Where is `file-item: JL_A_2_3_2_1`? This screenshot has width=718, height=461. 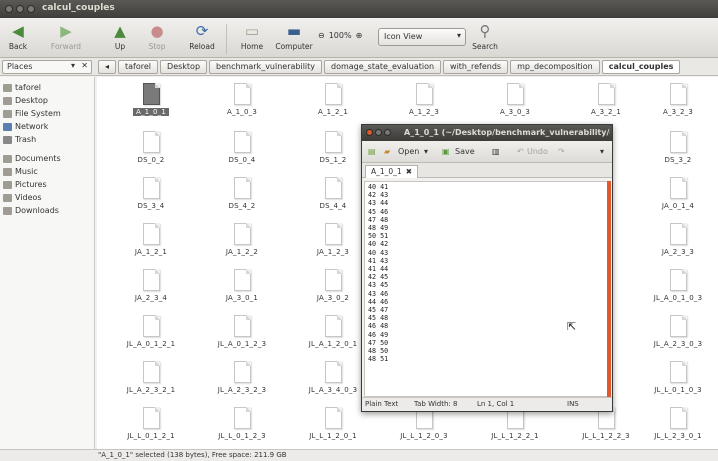 file-item: JL_A_2_3_2_1 is located at coordinates (151, 381).